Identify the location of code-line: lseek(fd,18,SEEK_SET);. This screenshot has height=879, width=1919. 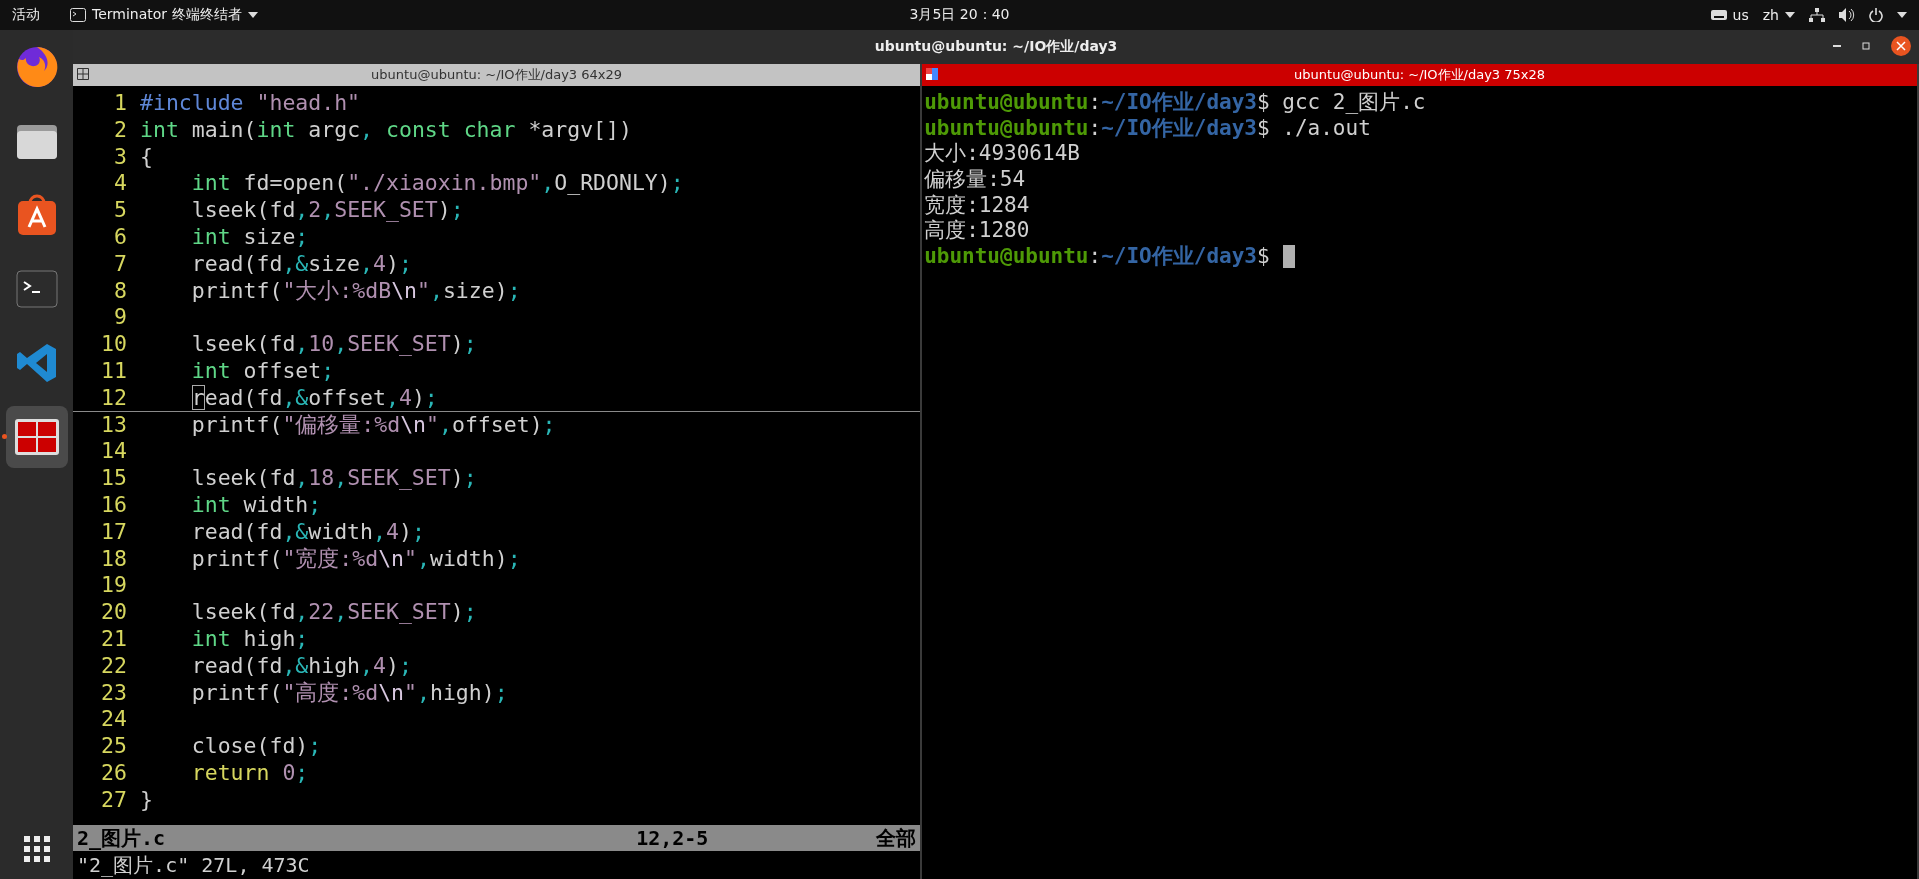
(333, 478).